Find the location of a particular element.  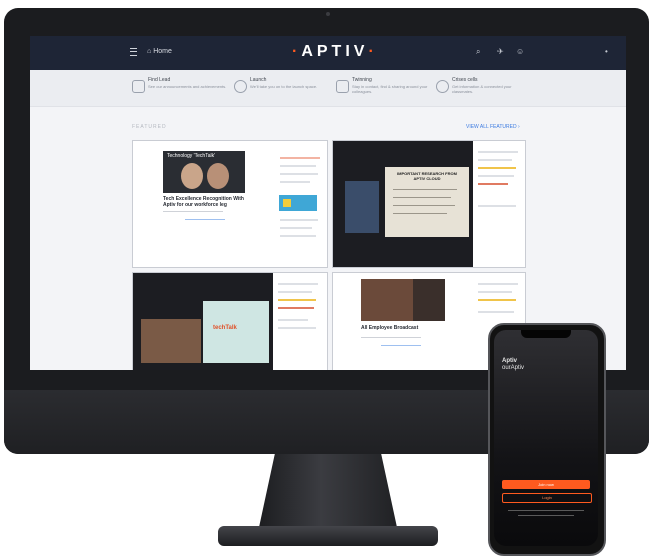

techtalk-slide: techTalk is located at coordinates (236, 332).